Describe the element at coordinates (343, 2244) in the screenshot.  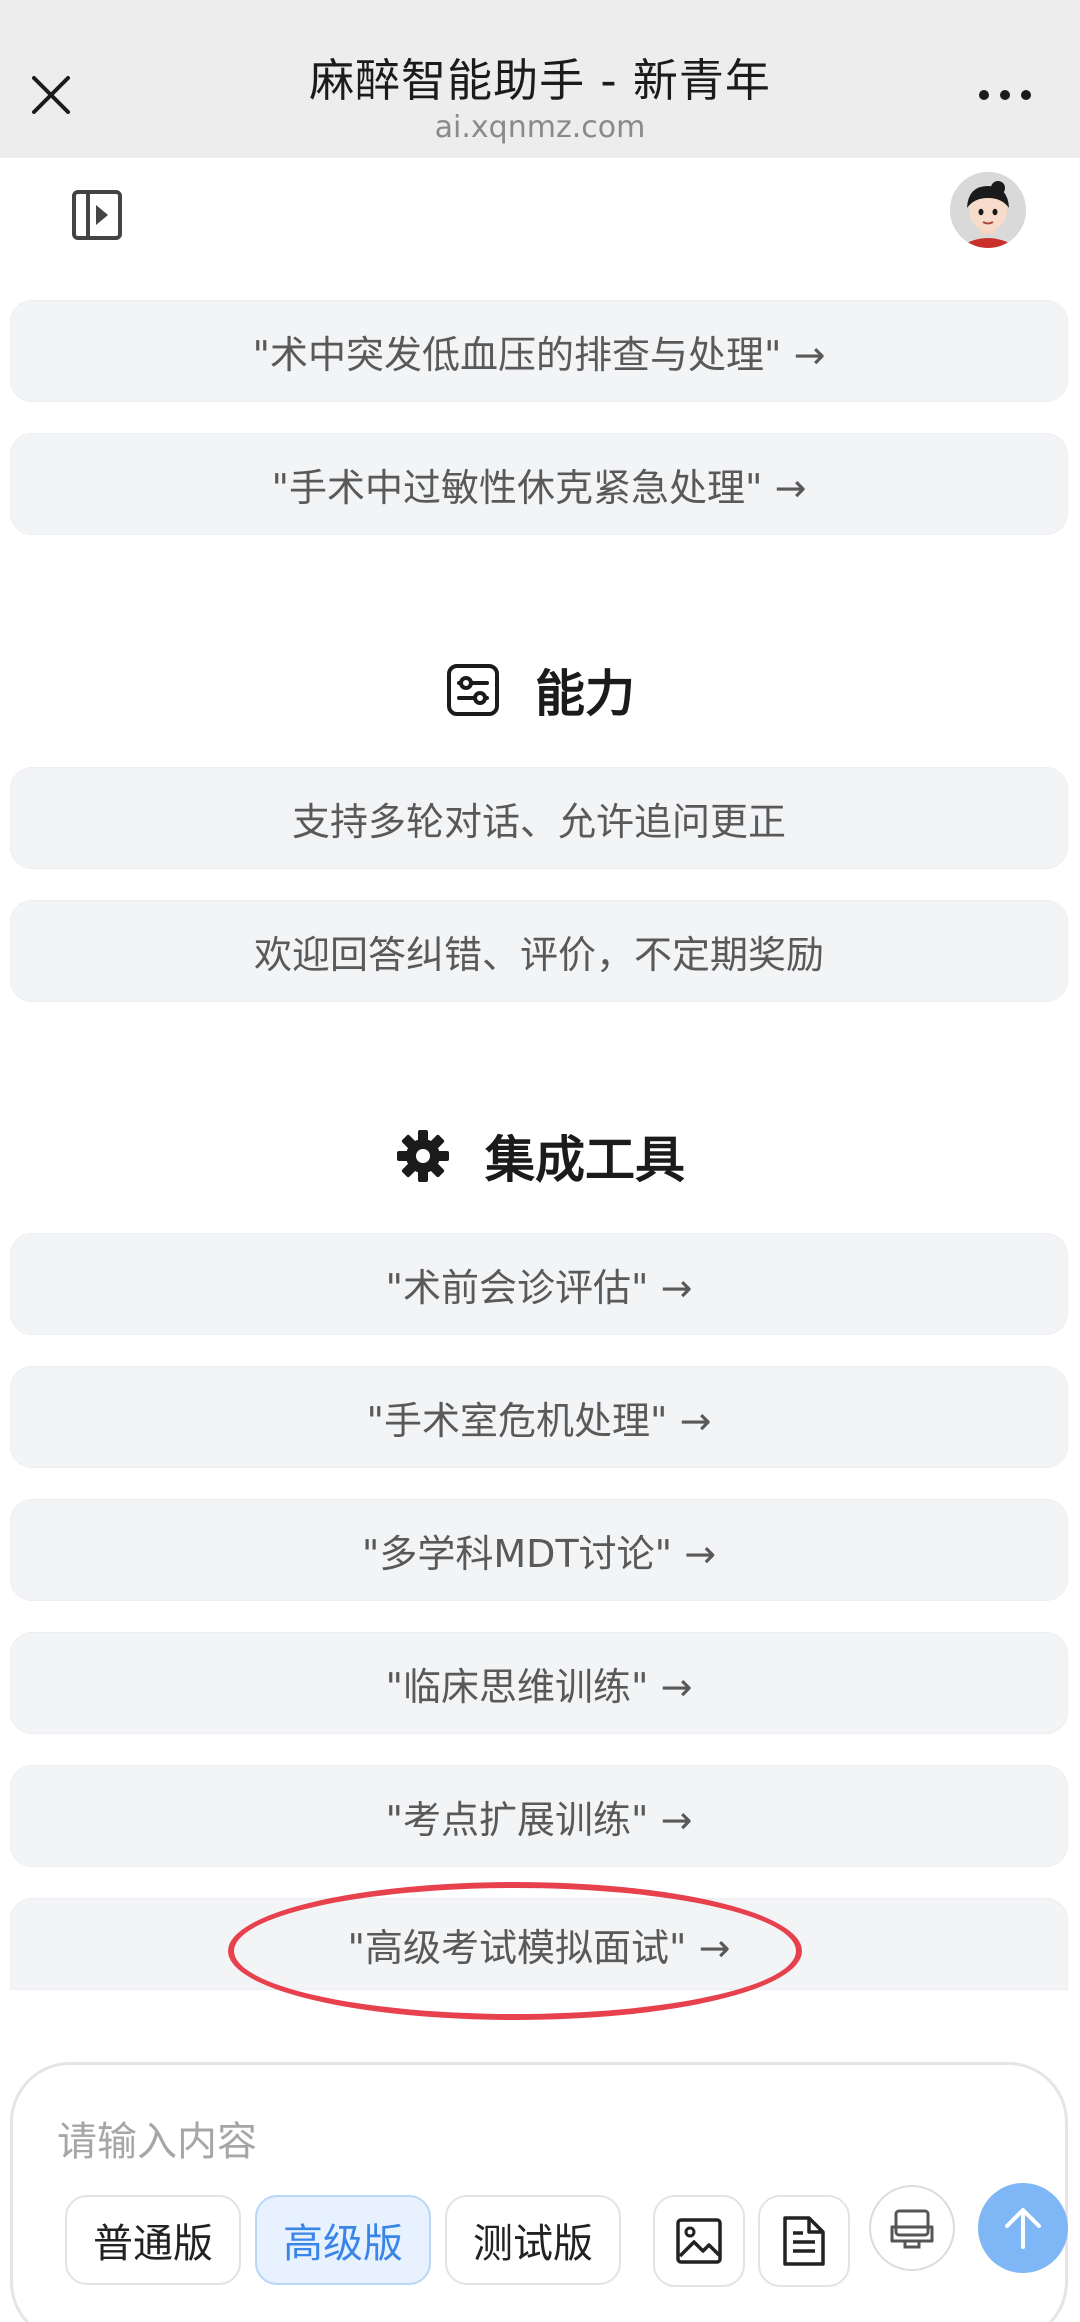
I see `mode-label: 高级版` at that location.